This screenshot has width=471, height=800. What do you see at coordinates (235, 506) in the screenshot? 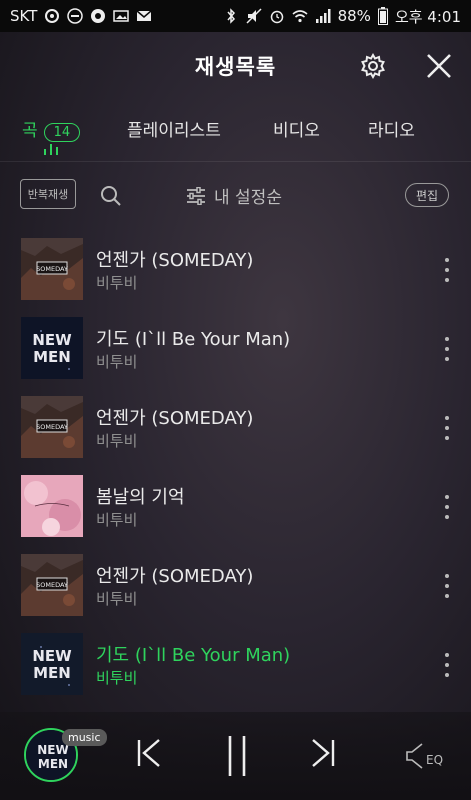
I see `list-item: 봄날의 기억 비투비` at bounding box center [235, 506].